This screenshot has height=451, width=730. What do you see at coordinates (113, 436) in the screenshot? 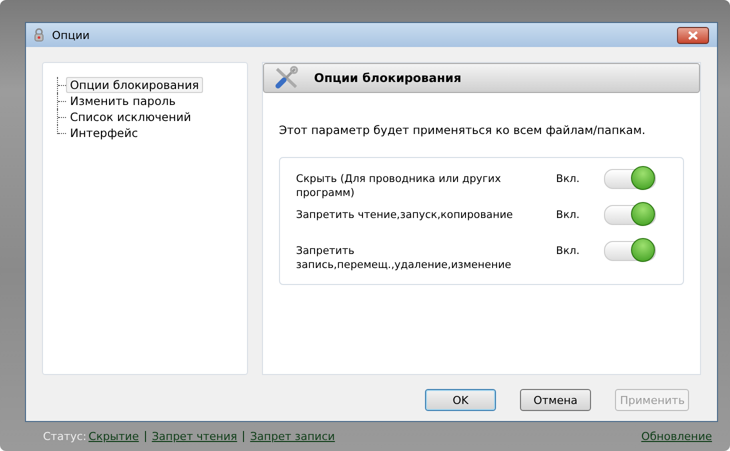
I see `status-link: Скрытие` at bounding box center [113, 436].